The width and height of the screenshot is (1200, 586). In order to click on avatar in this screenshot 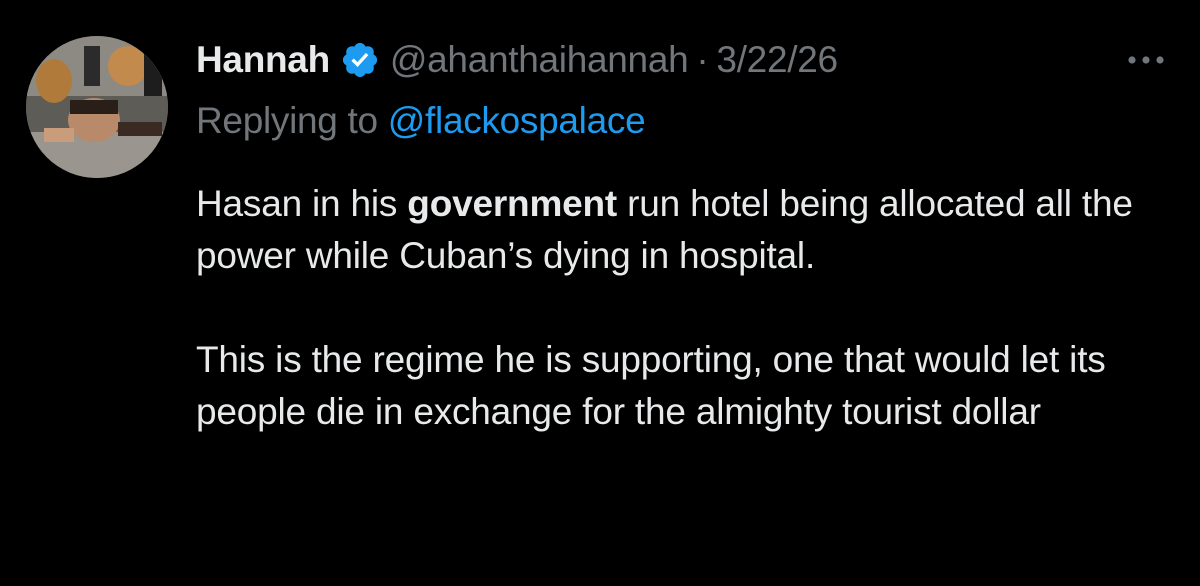, I will do `click(97, 107)`.